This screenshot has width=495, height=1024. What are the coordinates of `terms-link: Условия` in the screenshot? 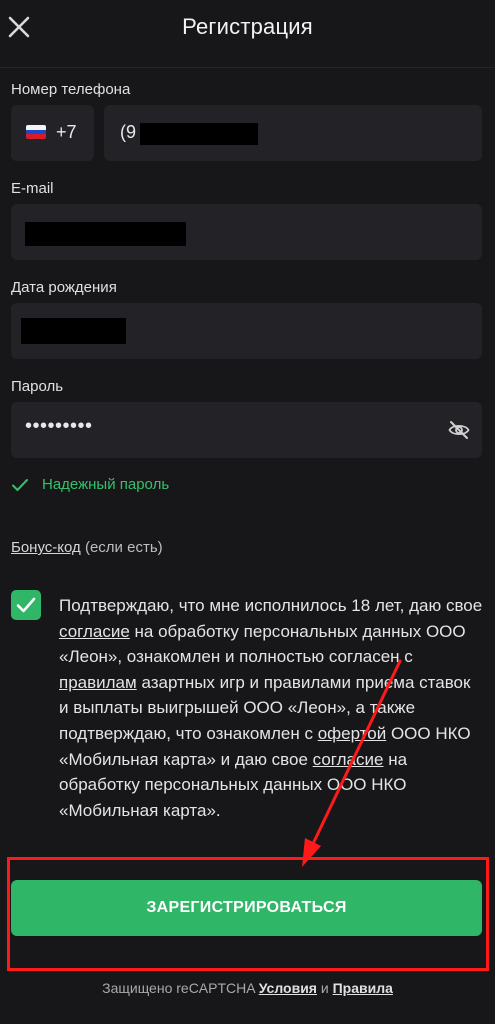 It's located at (288, 988).